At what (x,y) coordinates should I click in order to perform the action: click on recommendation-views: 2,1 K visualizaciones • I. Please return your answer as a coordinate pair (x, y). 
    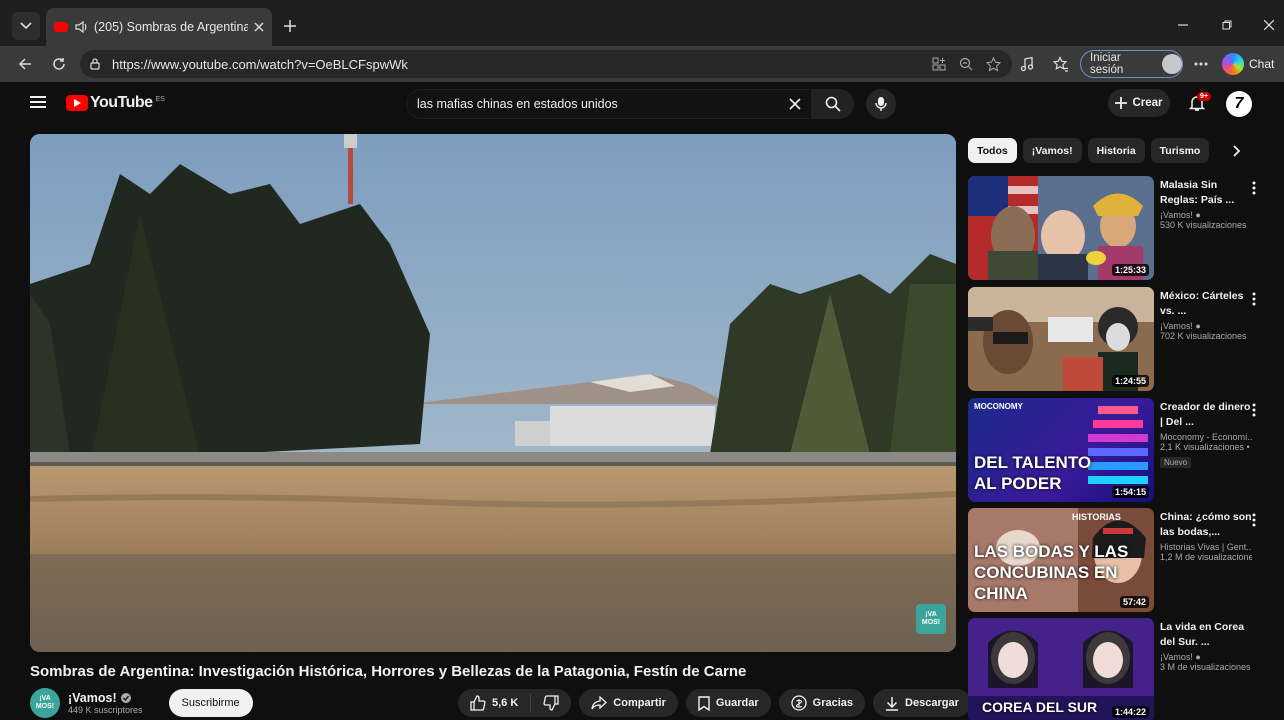
    Looking at the image, I should click on (1206, 447).